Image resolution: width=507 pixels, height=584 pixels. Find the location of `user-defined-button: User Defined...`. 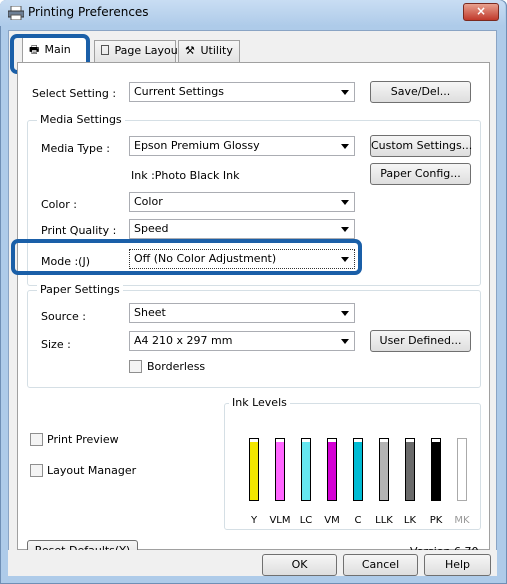

user-defined-button: User Defined... is located at coordinates (420, 341).